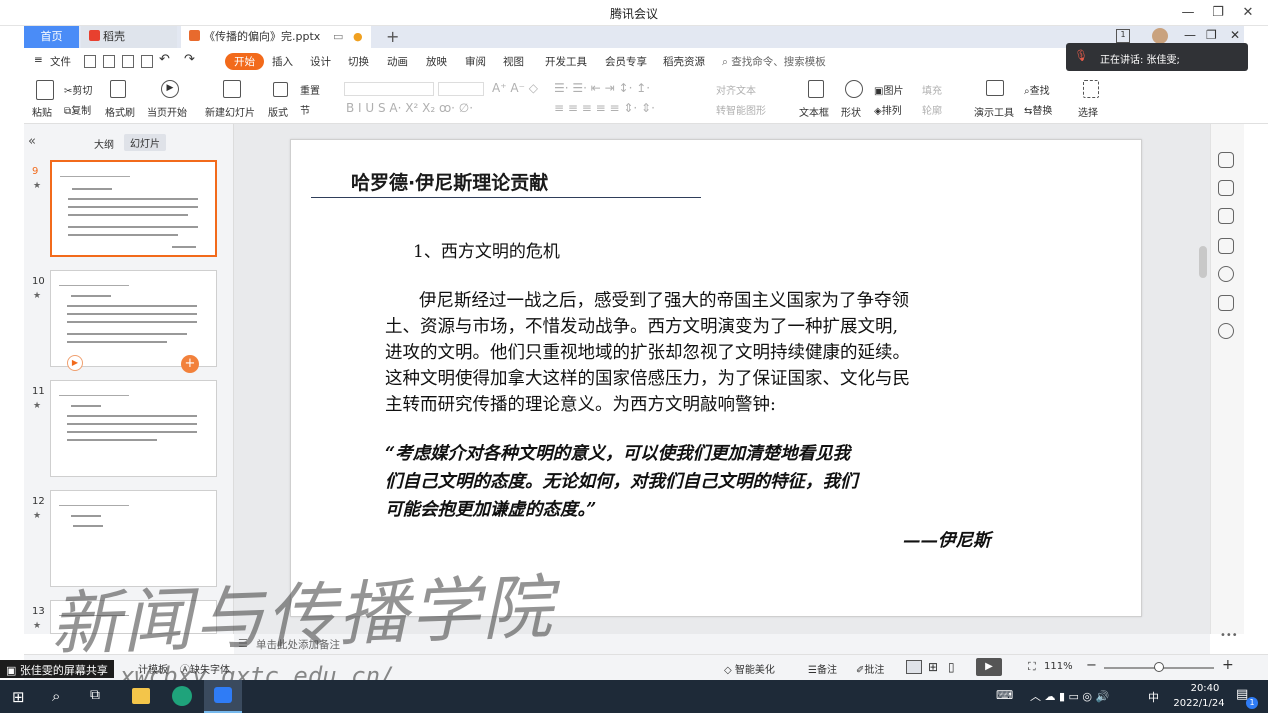 This screenshot has height=713, width=1268. I want to click on play-icon: ▶, so click(170, 89).